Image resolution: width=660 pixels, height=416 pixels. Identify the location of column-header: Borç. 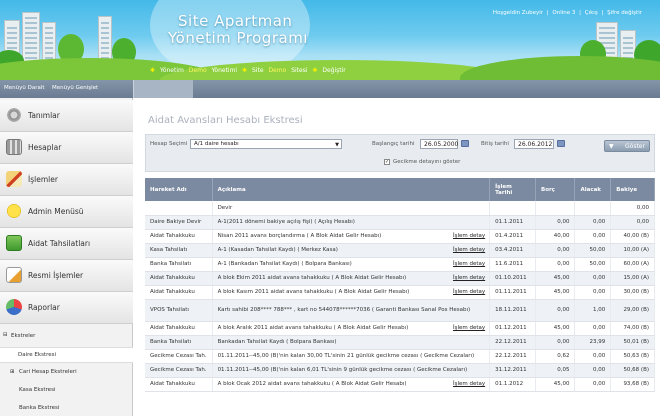
(555, 189).